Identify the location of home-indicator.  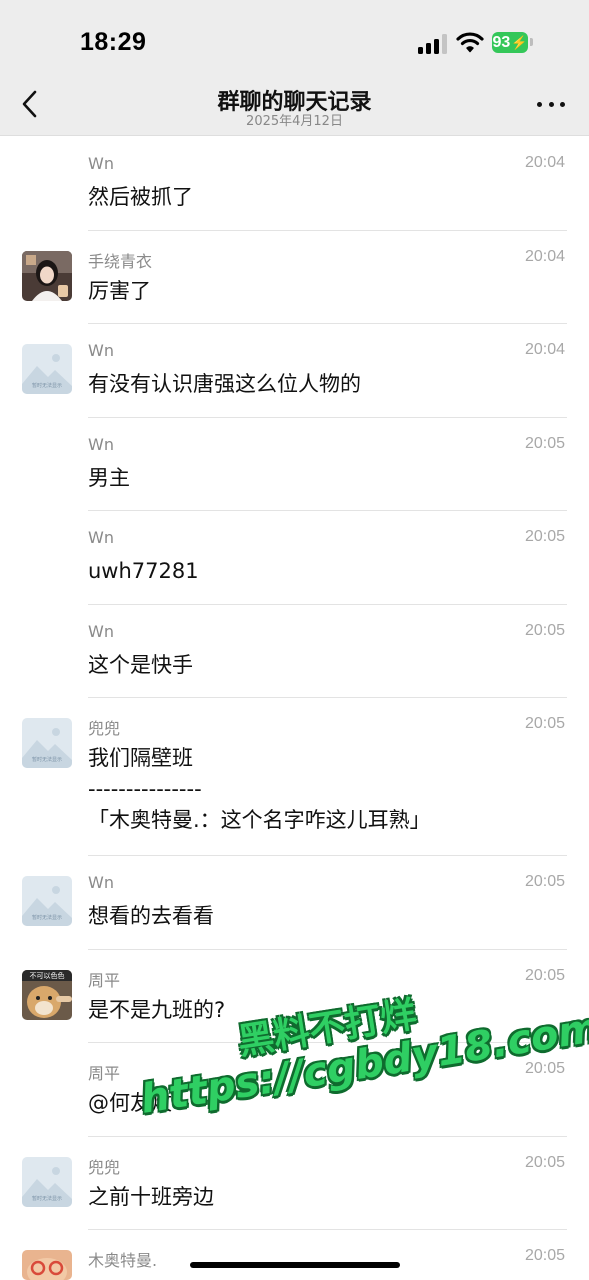
(295, 1265).